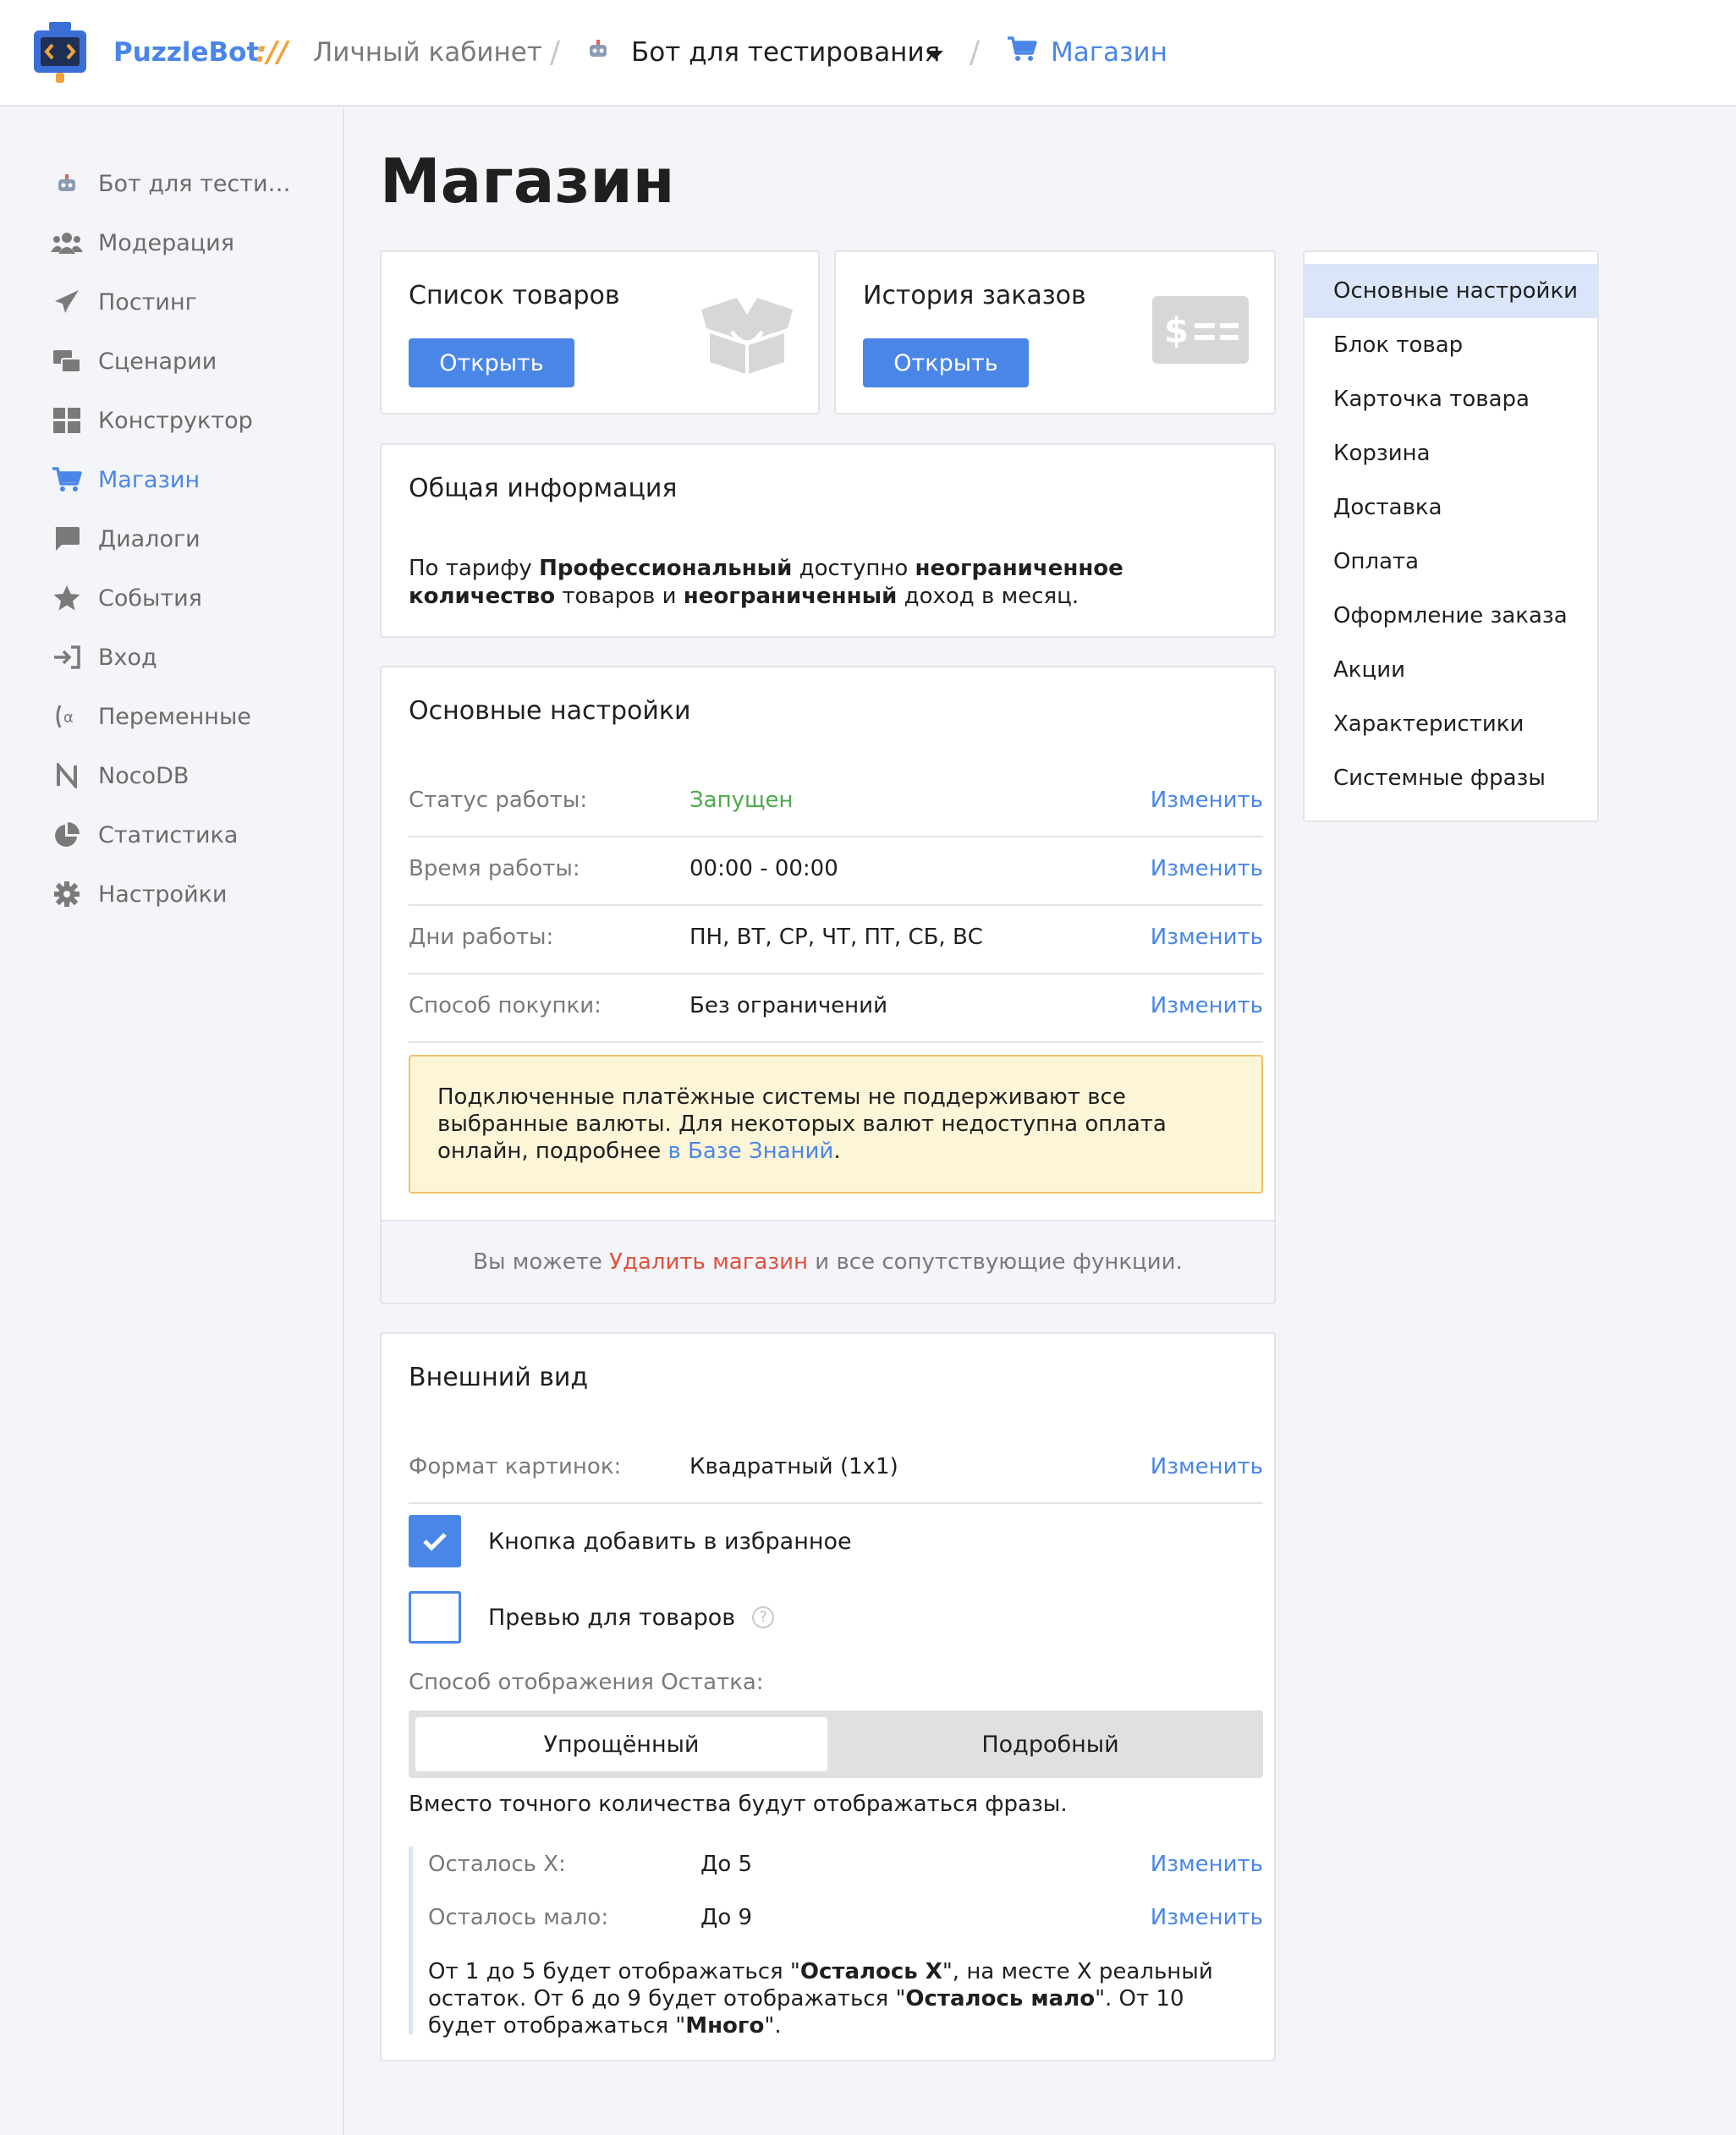 This screenshot has width=1736, height=2135. What do you see at coordinates (541, 1262) in the screenshot?
I see `delete-text-pre: Вы можете` at bounding box center [541, 1262].